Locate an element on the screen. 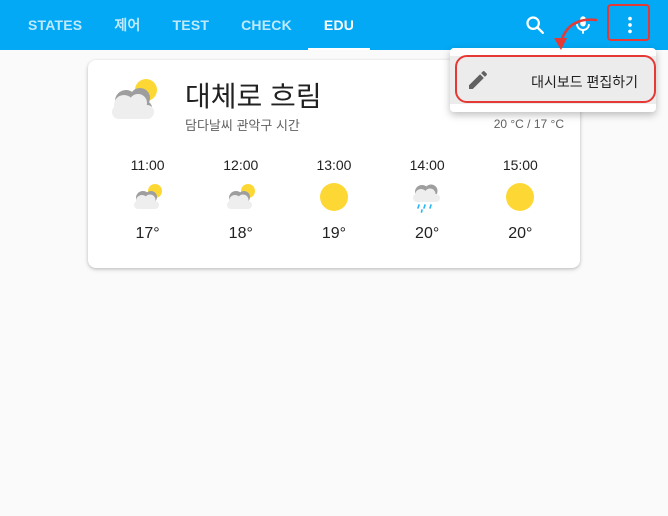 The height and width of the screenshot is (516, 668). search-icon is located at coordinates (535, 25).